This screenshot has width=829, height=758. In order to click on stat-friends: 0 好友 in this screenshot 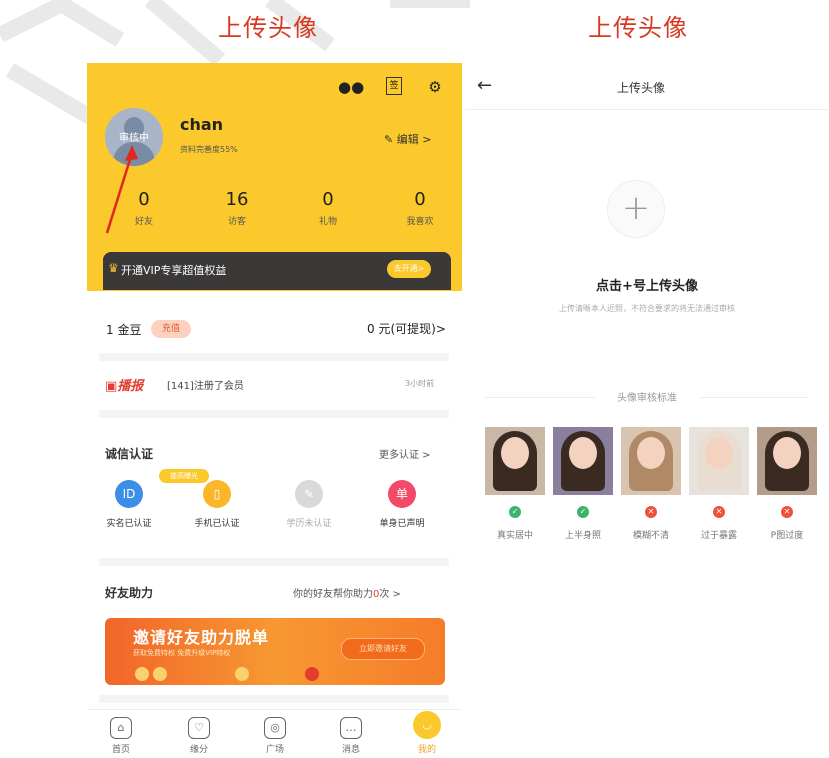, I will do `click(144, 208)`.